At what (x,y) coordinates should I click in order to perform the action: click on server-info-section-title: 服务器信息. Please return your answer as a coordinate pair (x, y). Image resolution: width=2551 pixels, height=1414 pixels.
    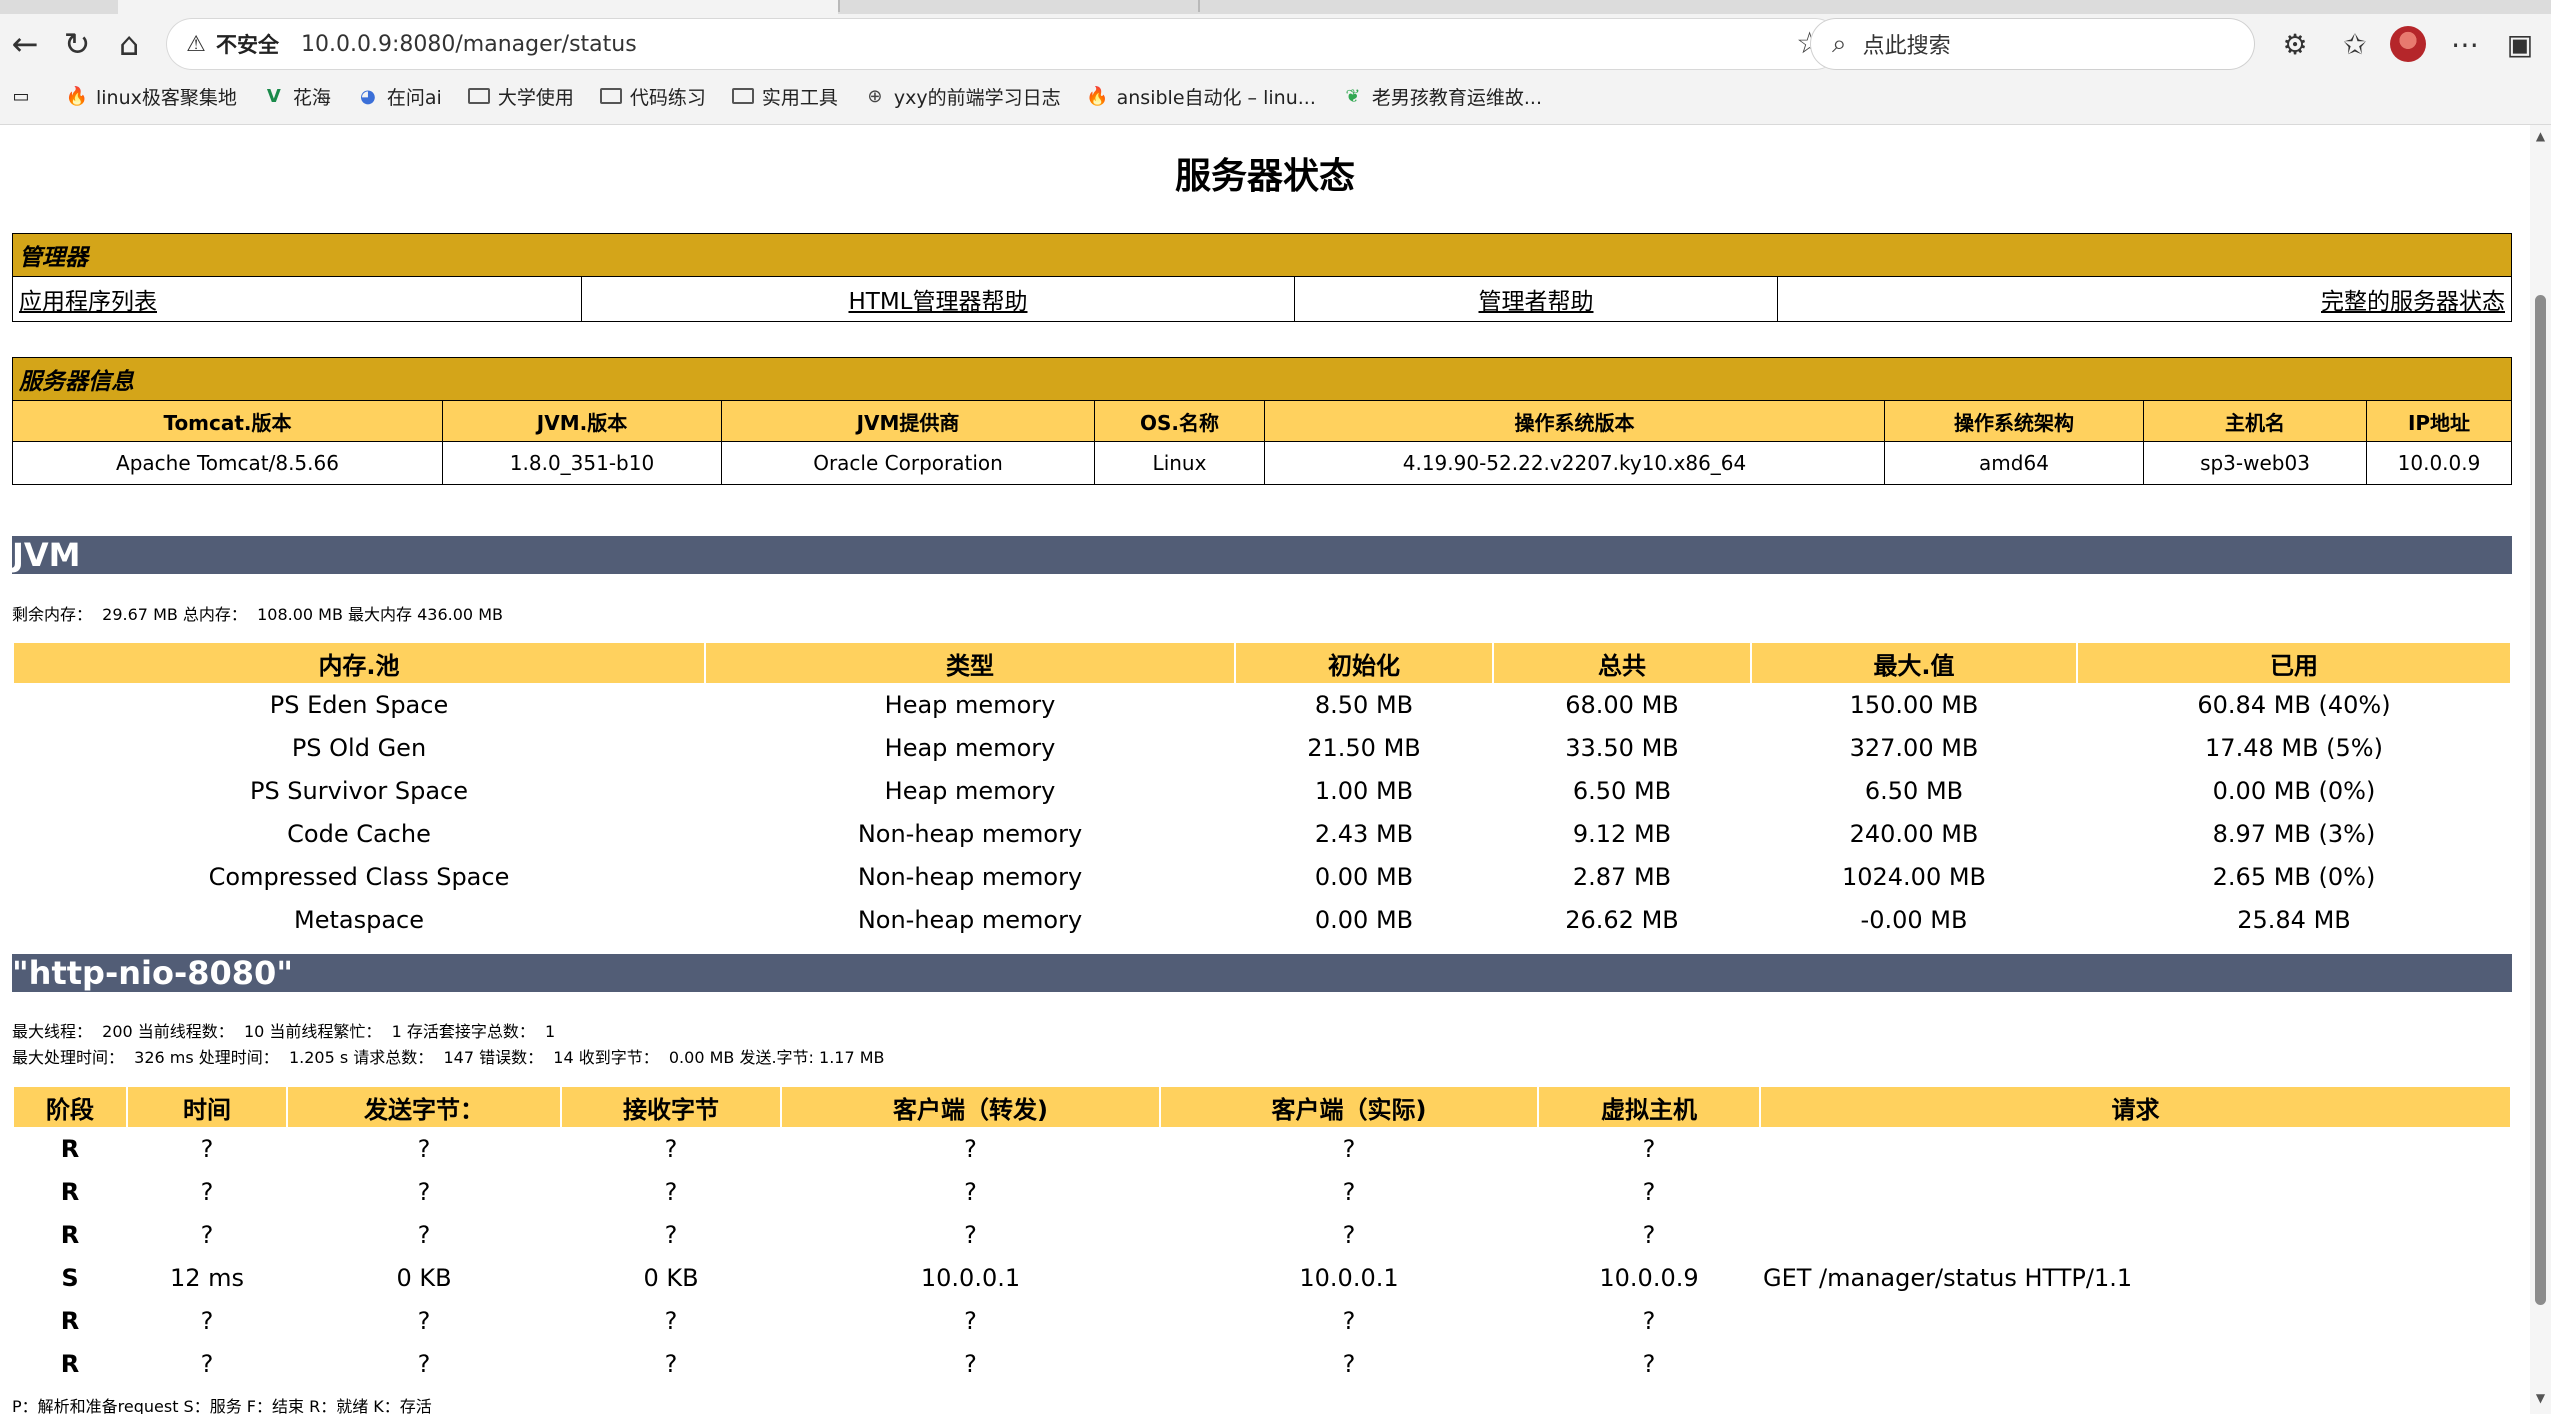
    Looking at the image, I should click on (1262, 379).